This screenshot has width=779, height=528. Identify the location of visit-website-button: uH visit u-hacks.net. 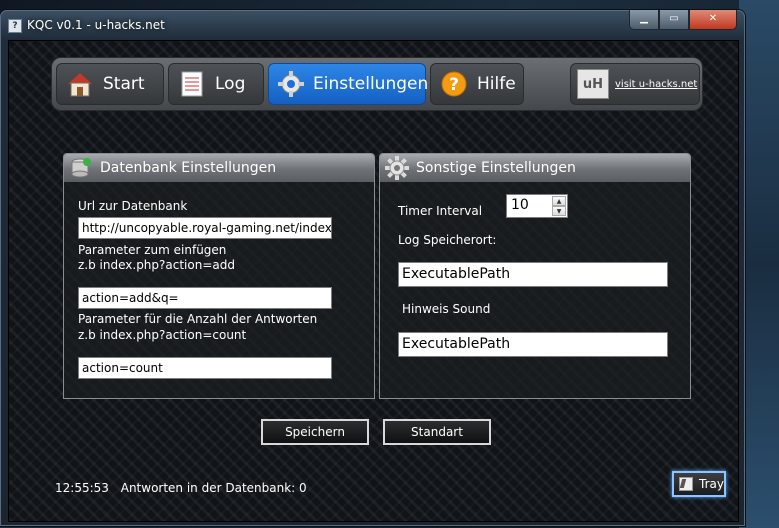
(635, 84).